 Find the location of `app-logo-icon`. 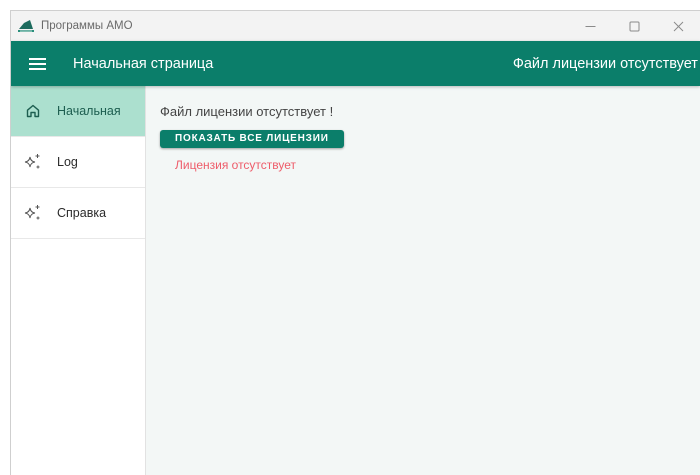

app-logo-icon is located at coordinates (26, 26).